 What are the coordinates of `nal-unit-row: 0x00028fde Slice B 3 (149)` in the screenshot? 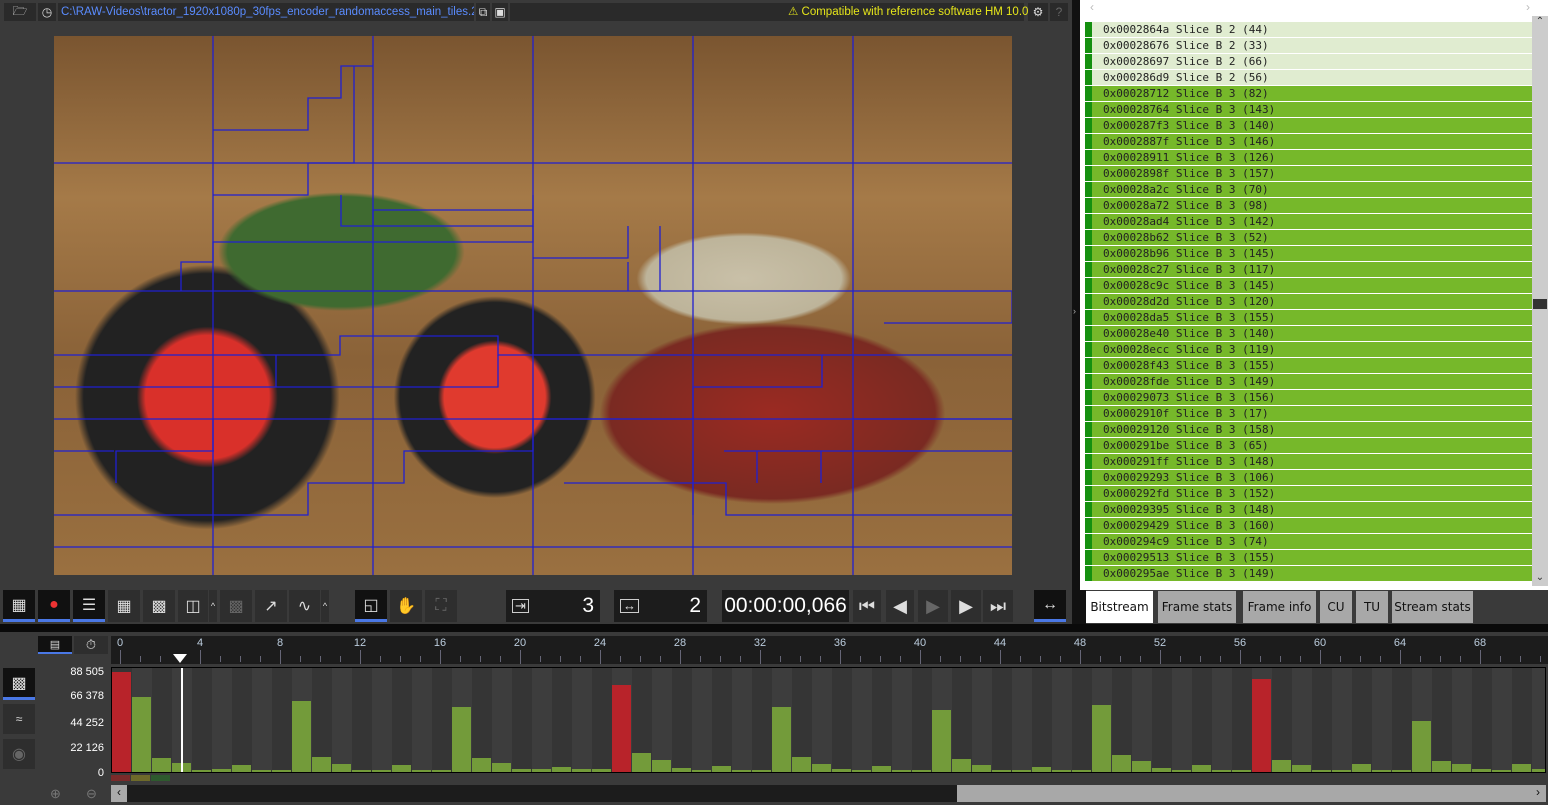 It's located at (1308, 382).